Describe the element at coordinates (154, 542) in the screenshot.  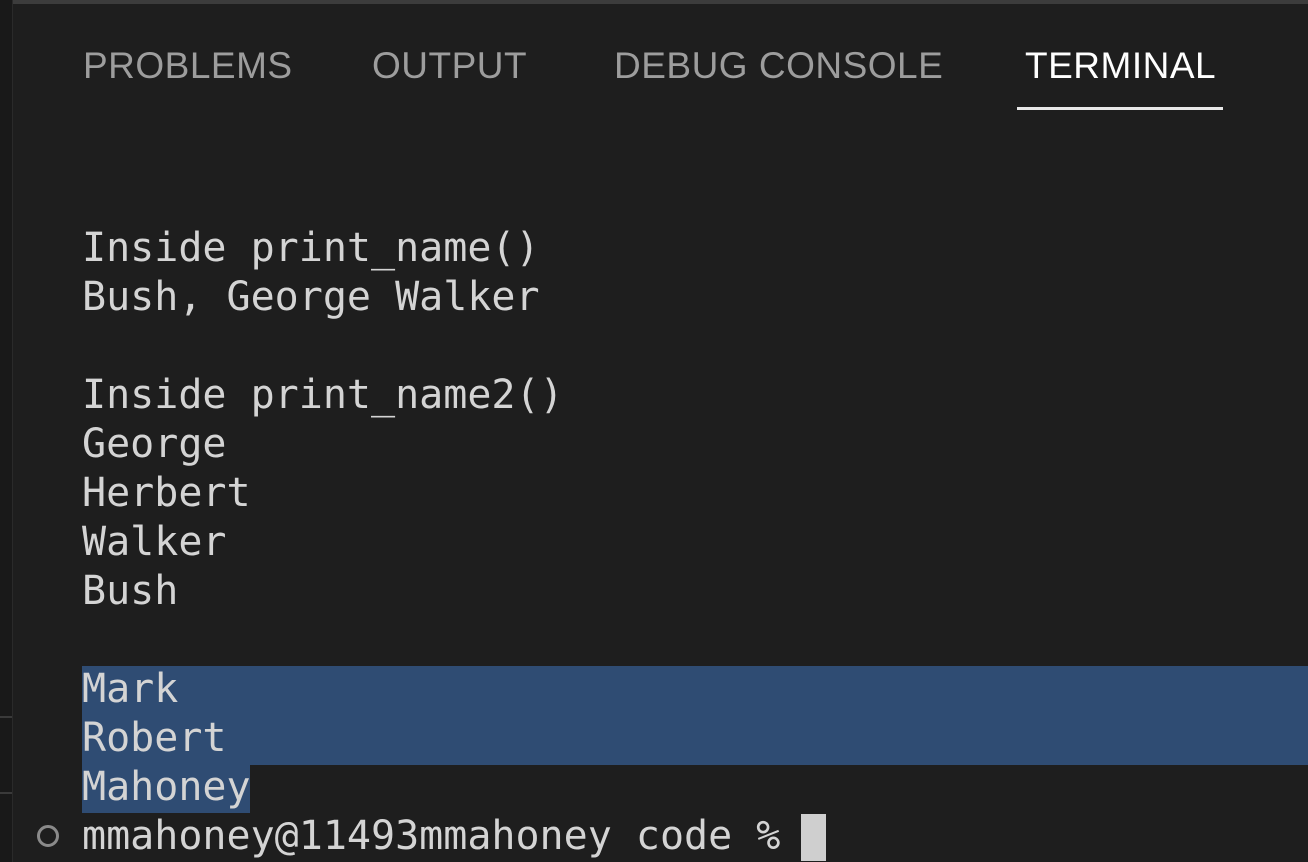
I see `terminal-line: Walker` at that location.